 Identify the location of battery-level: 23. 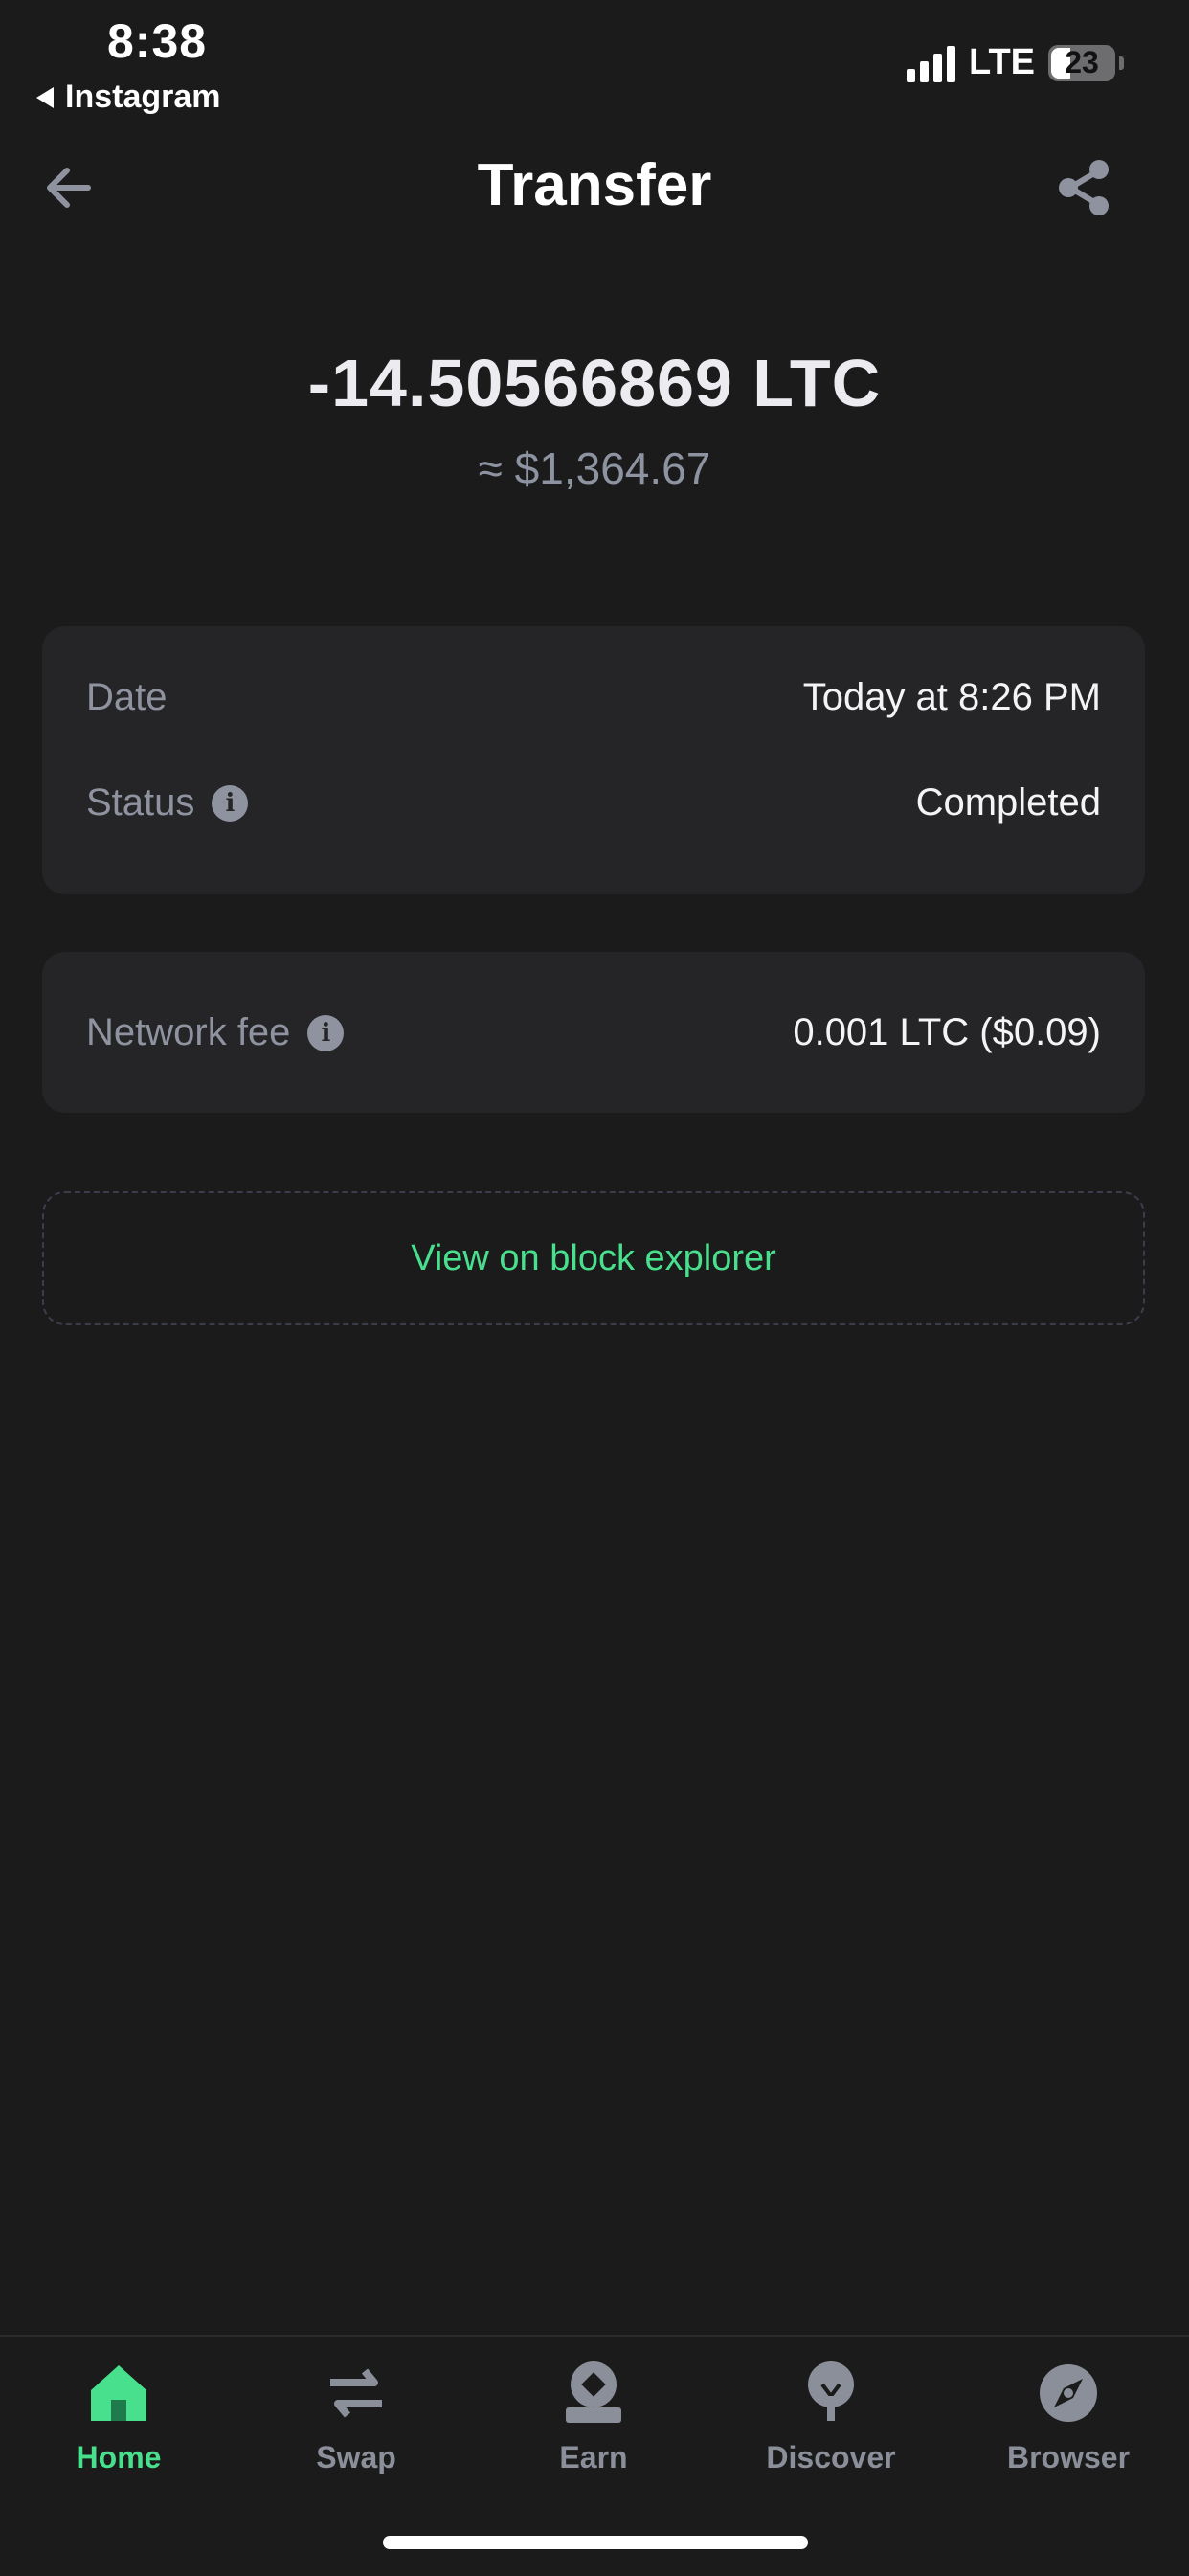
(1082, 62).